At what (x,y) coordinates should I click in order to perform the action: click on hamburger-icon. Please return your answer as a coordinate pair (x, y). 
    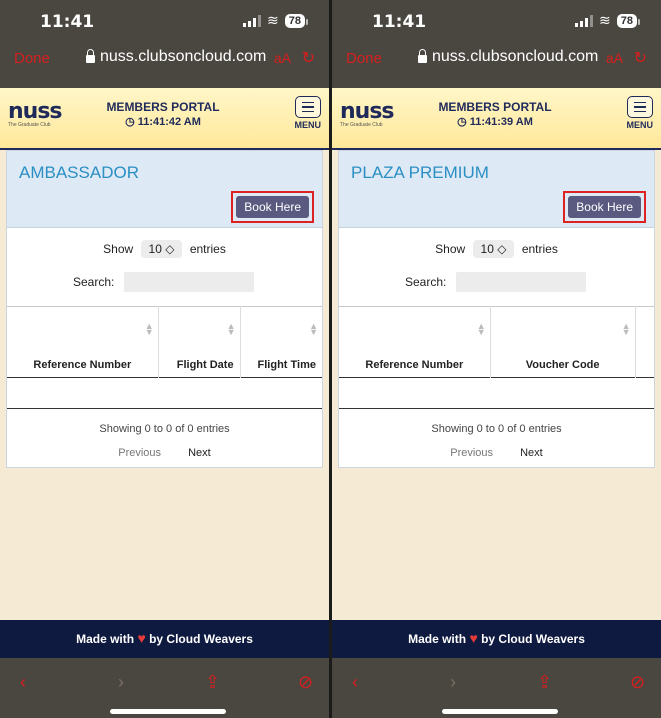
    Looking at the image, I should click on (639, 107).